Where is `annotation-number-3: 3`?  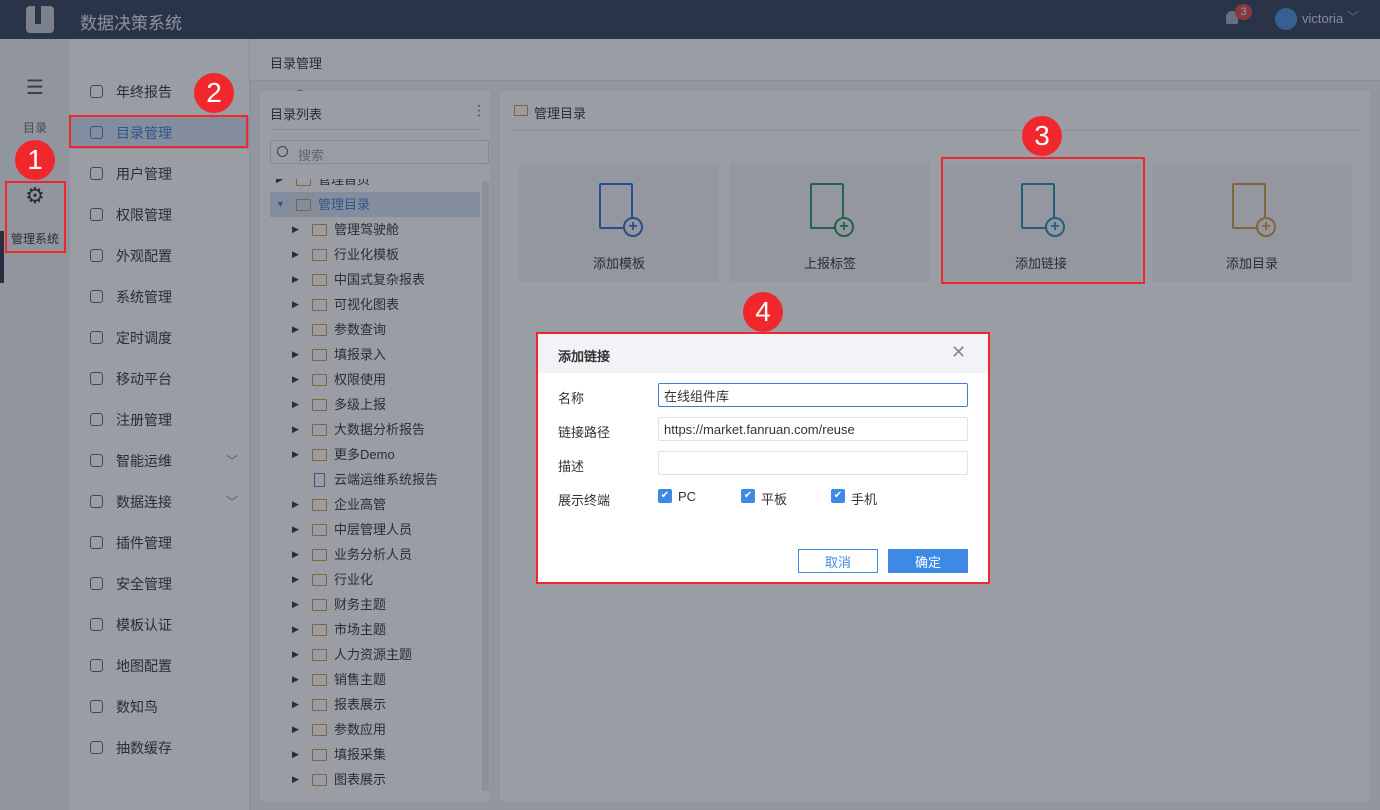 annotation-number-3: 3 is located at coordinates (1042, 136).